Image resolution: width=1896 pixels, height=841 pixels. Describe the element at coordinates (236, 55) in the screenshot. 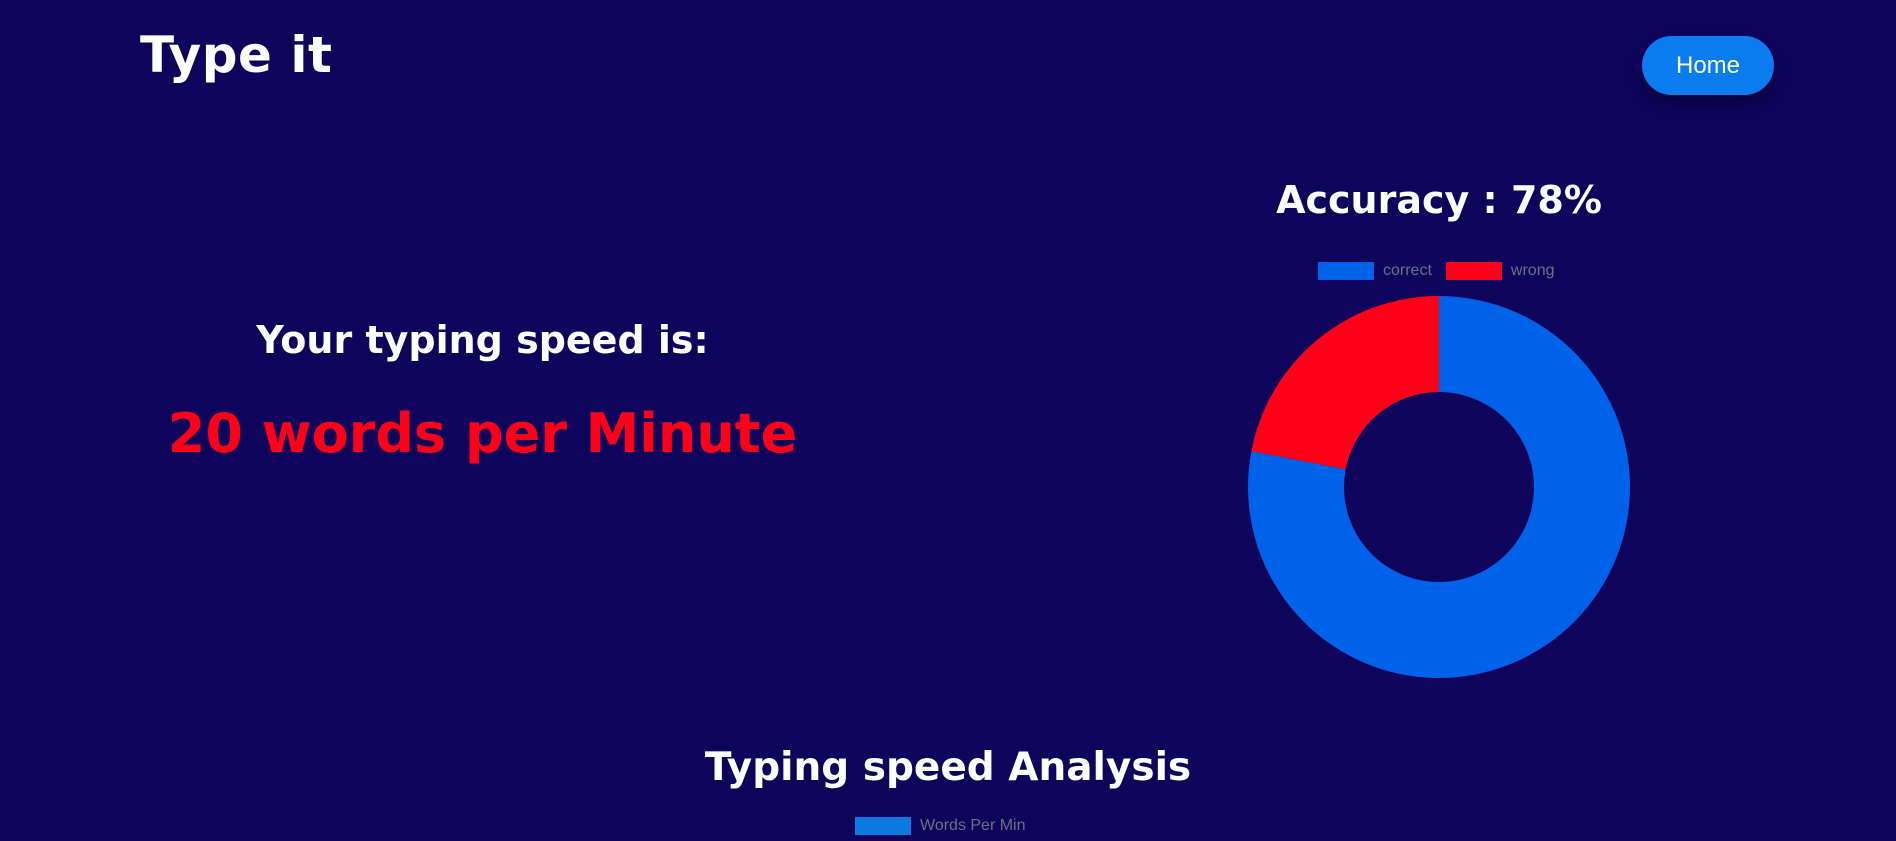

I see `app-logo: Type it` at that location.